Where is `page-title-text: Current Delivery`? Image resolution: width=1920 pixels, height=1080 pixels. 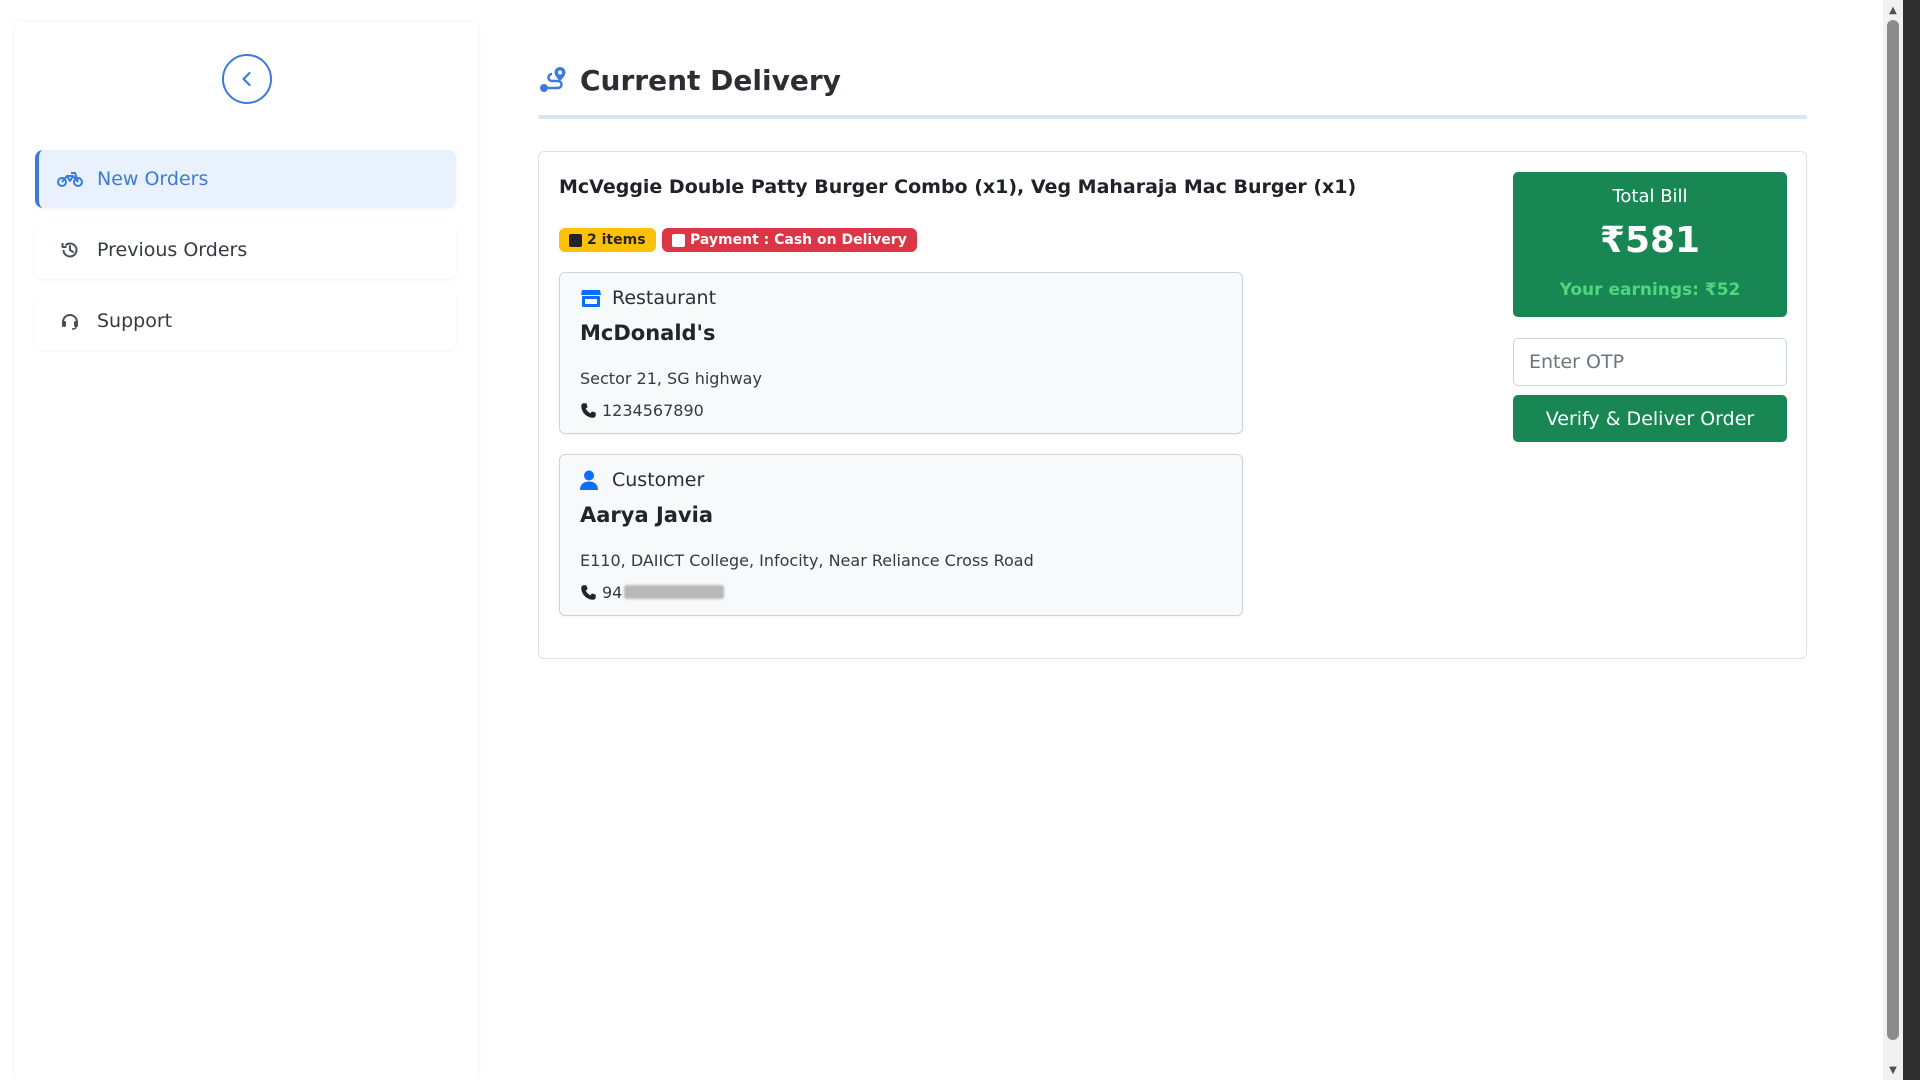
page-title-text: Current Delivery is located at coordinates (710, 80).